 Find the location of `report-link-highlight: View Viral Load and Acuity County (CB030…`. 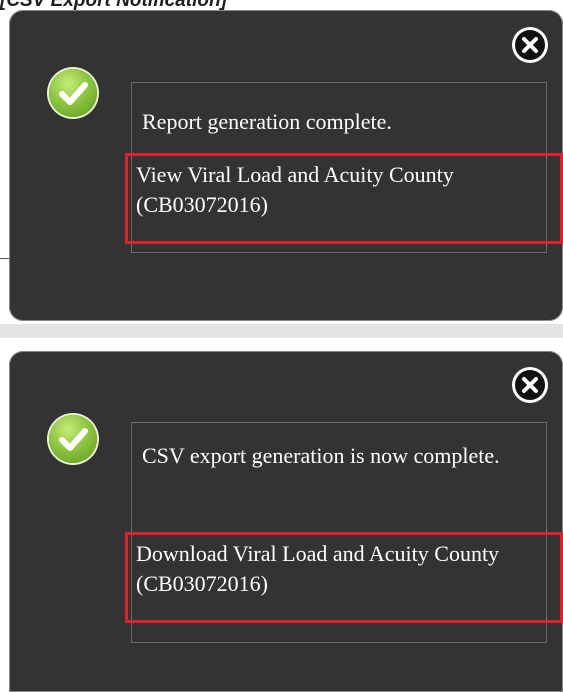

report-link-highlight: View Viral Load and Acuity County (CB030… is located at coordinates (344, 198).